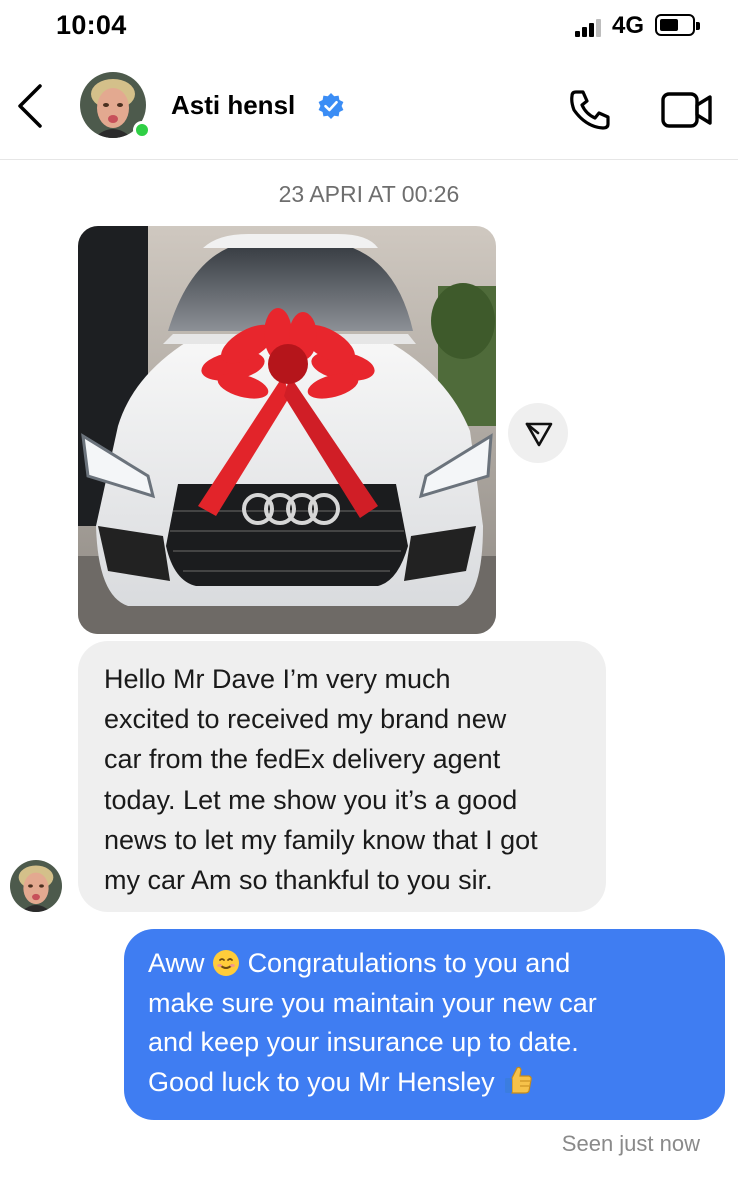 The image size is (738, 1200). I want to click on seen-status: Seen just now, so click(630, 1143).